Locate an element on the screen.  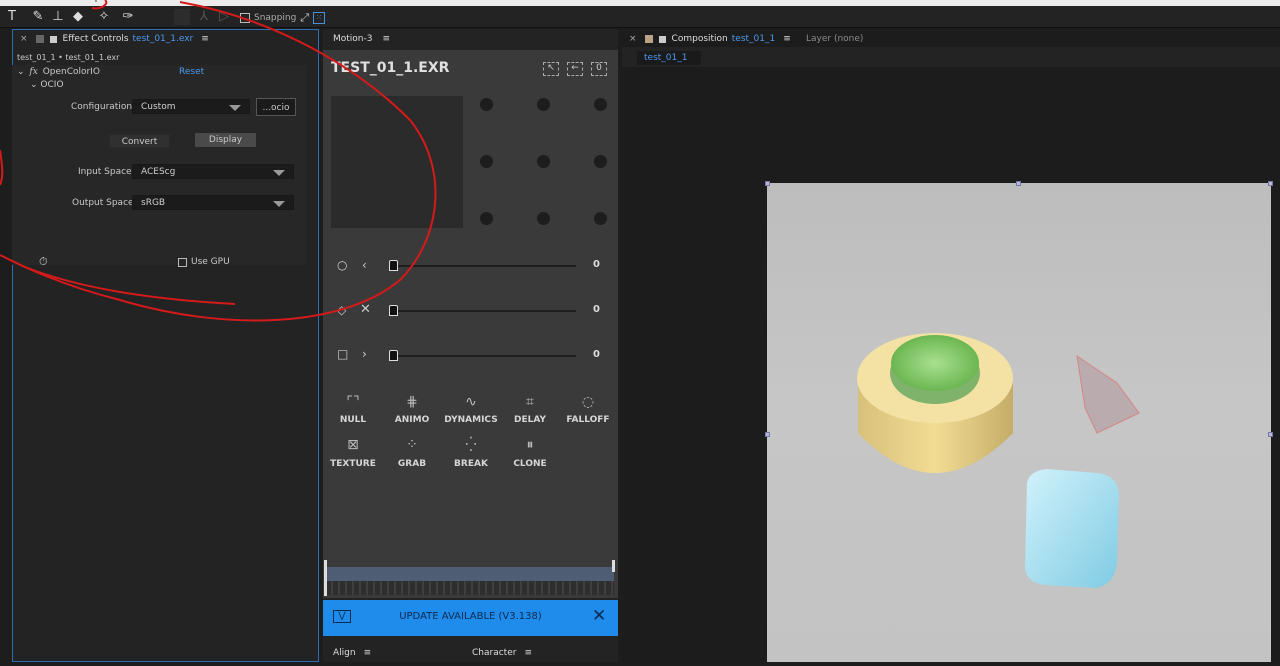
texture-icon: ⊠ is located at coordinates (353, 445).